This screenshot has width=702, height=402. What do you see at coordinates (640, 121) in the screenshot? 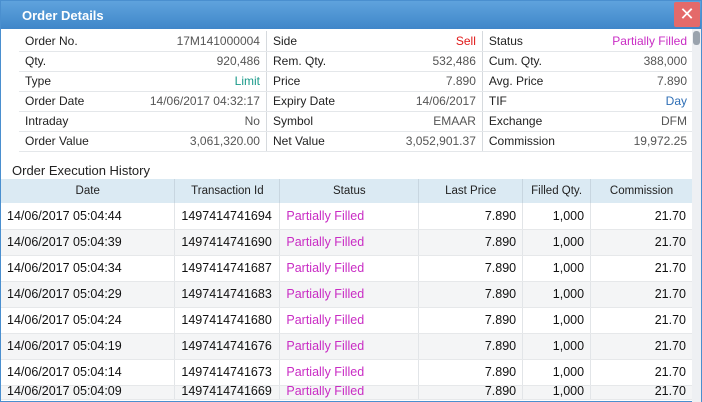
I see `detail-value: DFM` at bounding box center [640, 121].